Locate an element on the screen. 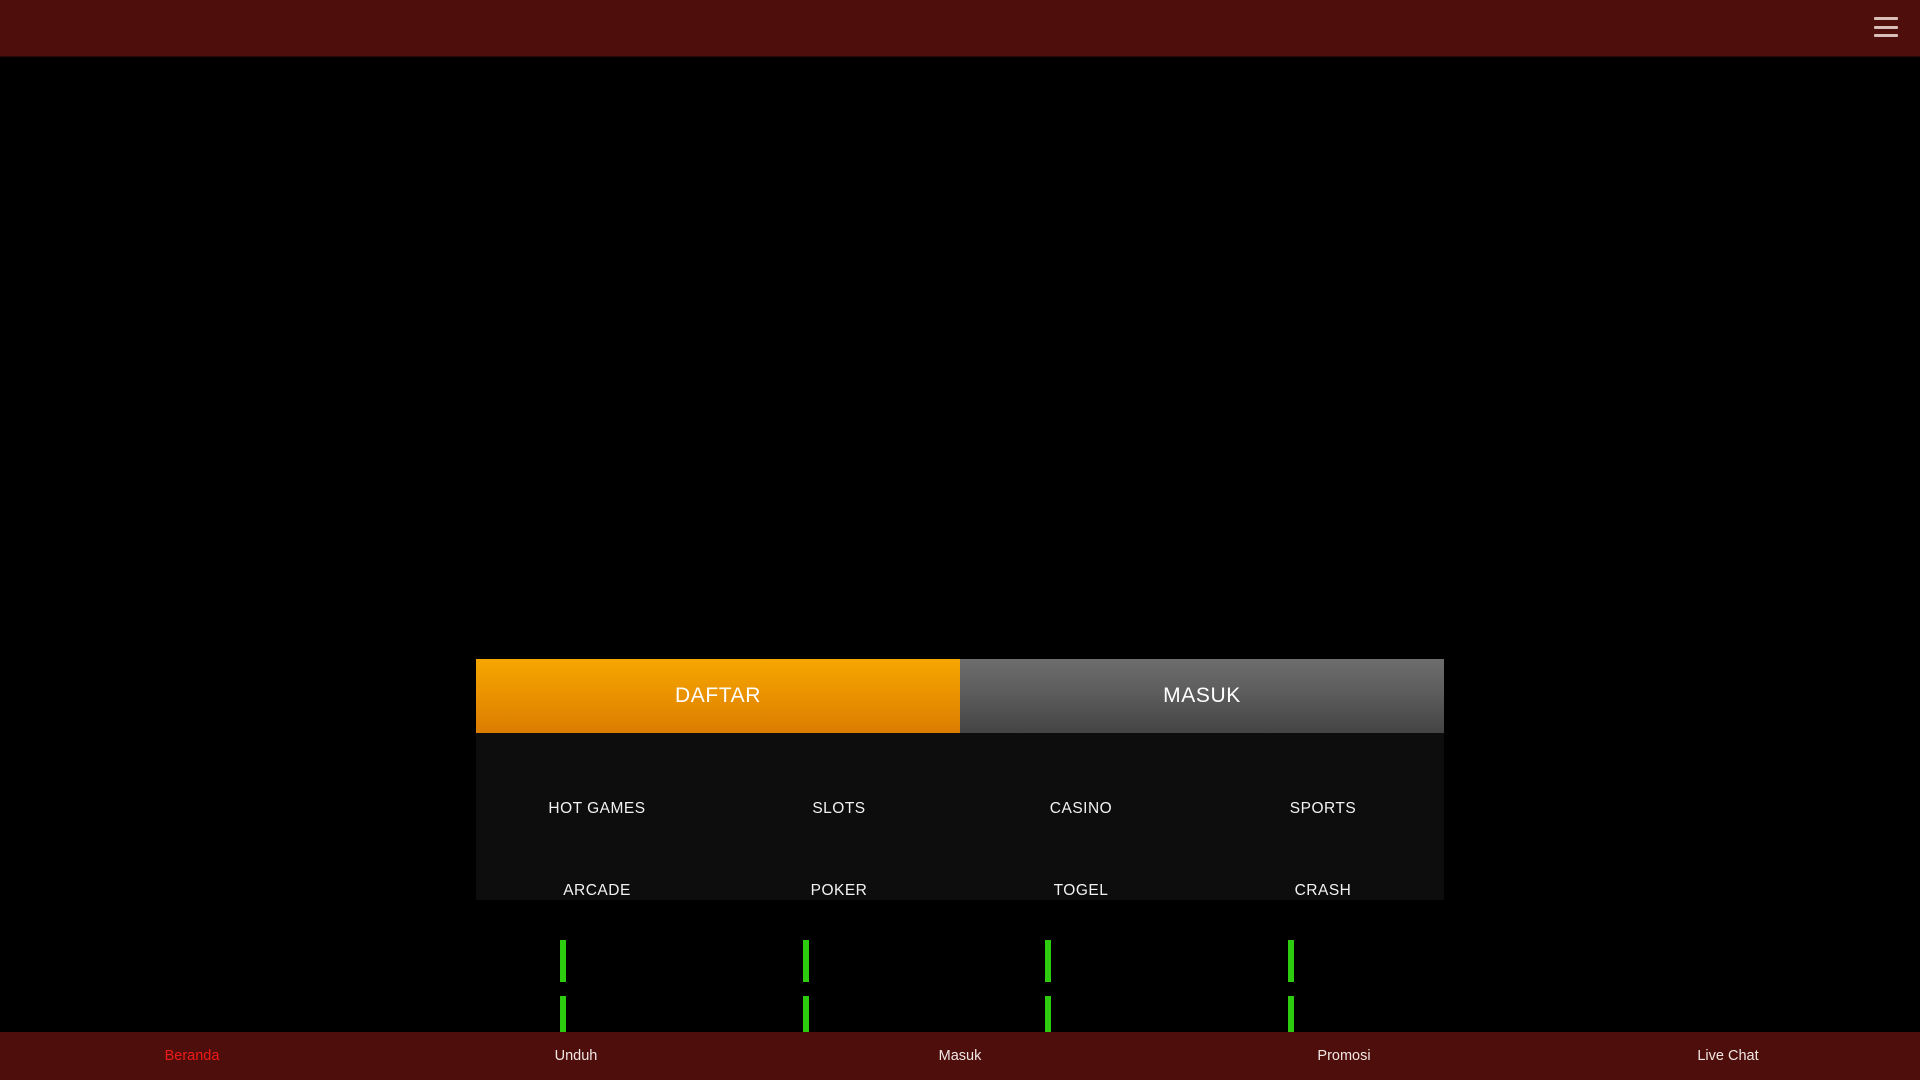 The height and width of the screenshot is (1080, 1920). nav-item-beranda: Beranda is located at coordinates (192, 1056).